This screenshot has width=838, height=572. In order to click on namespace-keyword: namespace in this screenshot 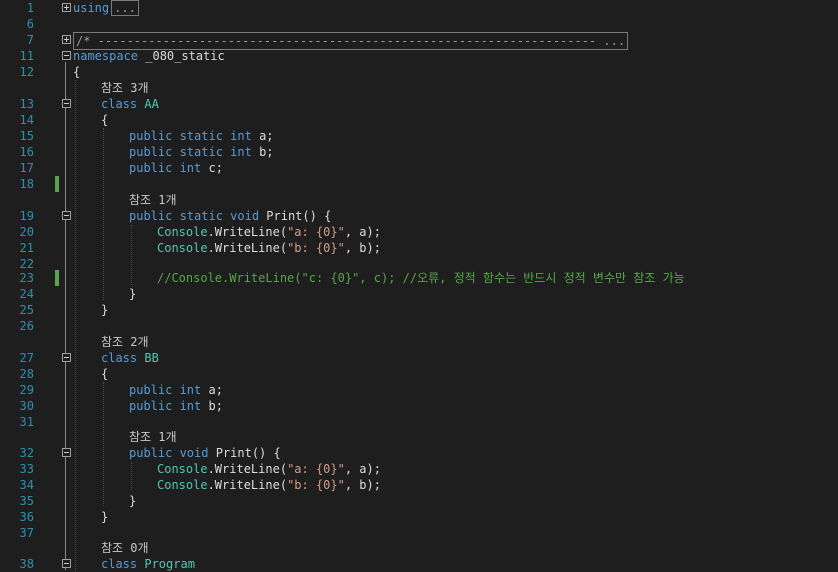, I will do `click(106, 56)`.